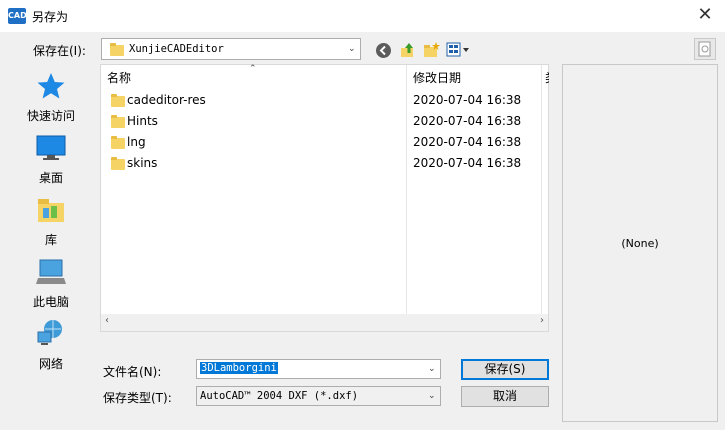 This screenshot has width=725, height=430. Describe the element at coordinates (107, 320) in the screenshot. I see `scroll-left-icon: ‹` at that location.